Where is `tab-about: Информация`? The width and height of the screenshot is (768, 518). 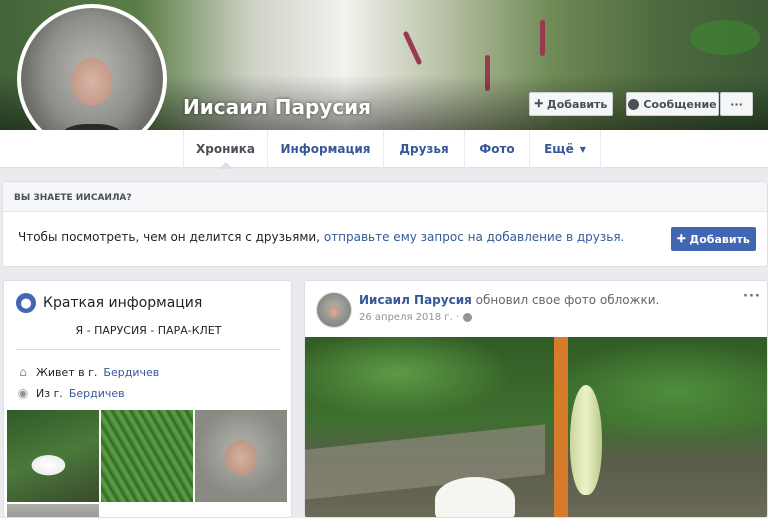
tab-about: Информация is located at coordinates (325, 149).